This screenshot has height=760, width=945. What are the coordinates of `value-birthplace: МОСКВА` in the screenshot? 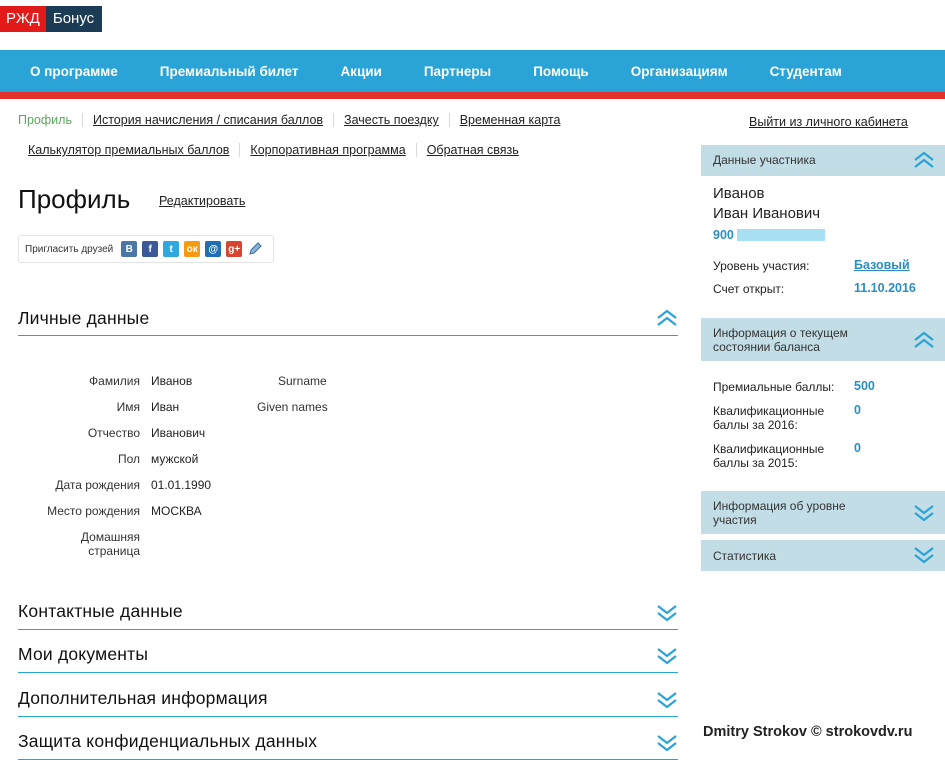 It's located at (176, 511).